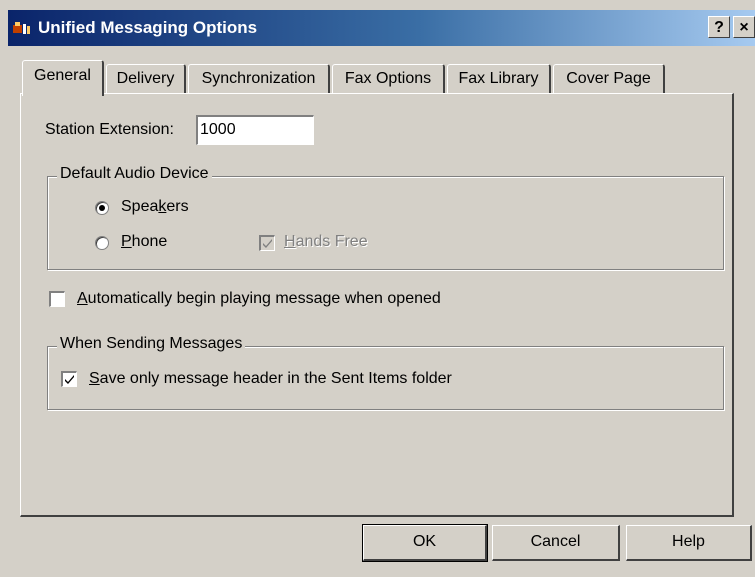 The height and width of the screenshot is (577, 755). Describe the element at coordinates (255, 130) in the screenshot. I see `station-extension-input: 1000` at that location.